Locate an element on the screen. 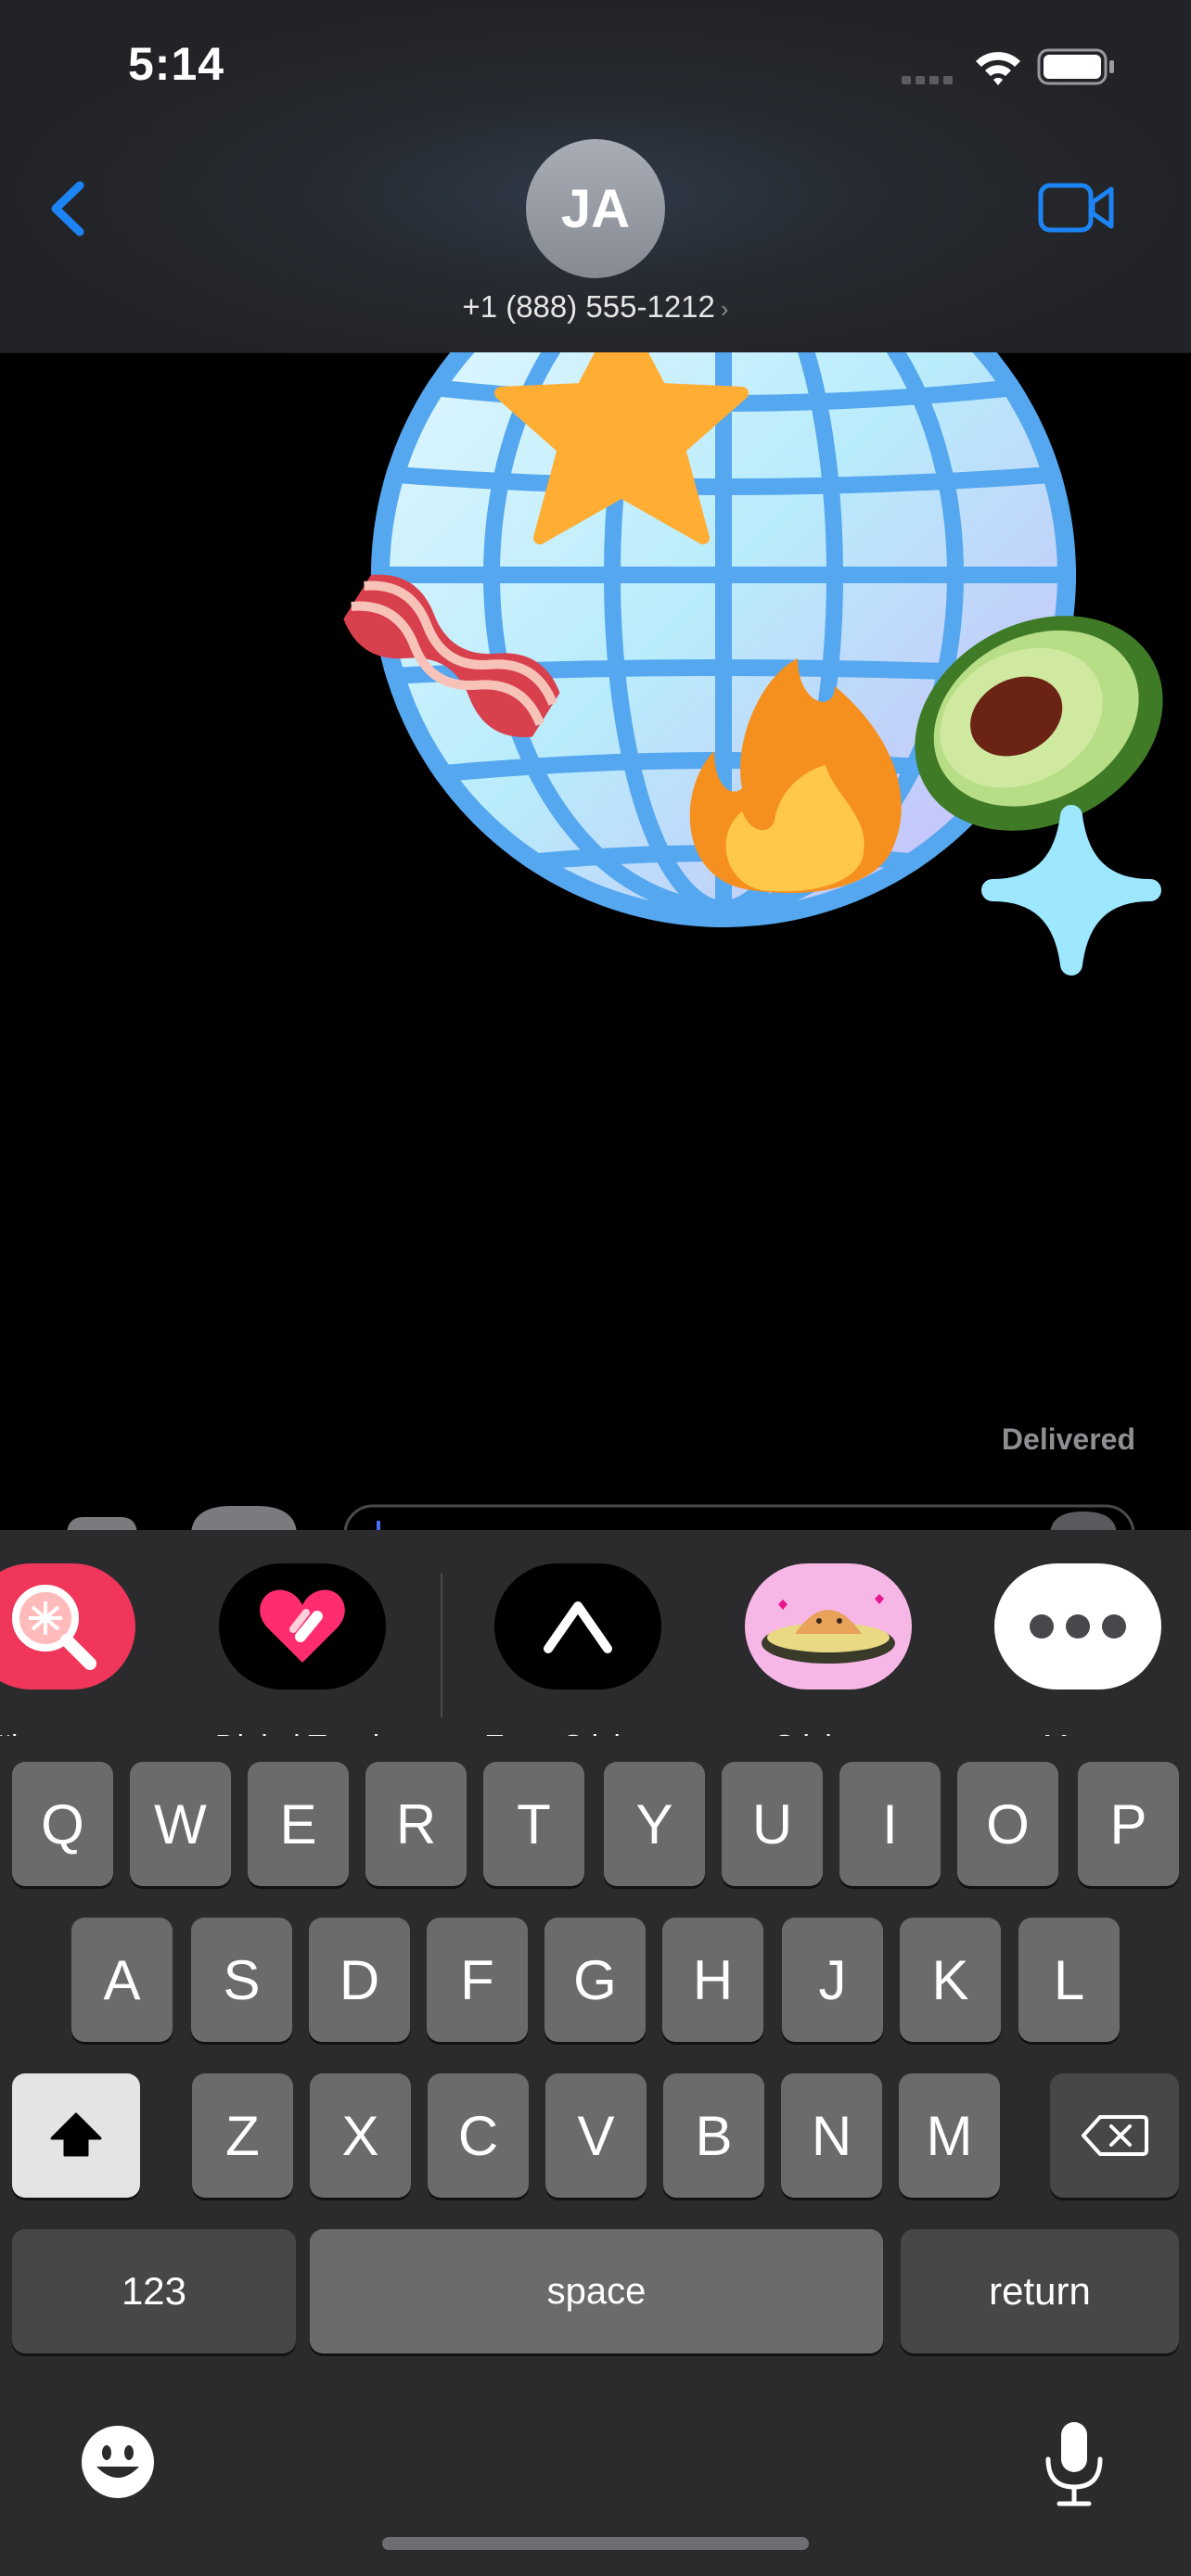  digital-touch-heart-icon is located at coordinates (302, 1626).